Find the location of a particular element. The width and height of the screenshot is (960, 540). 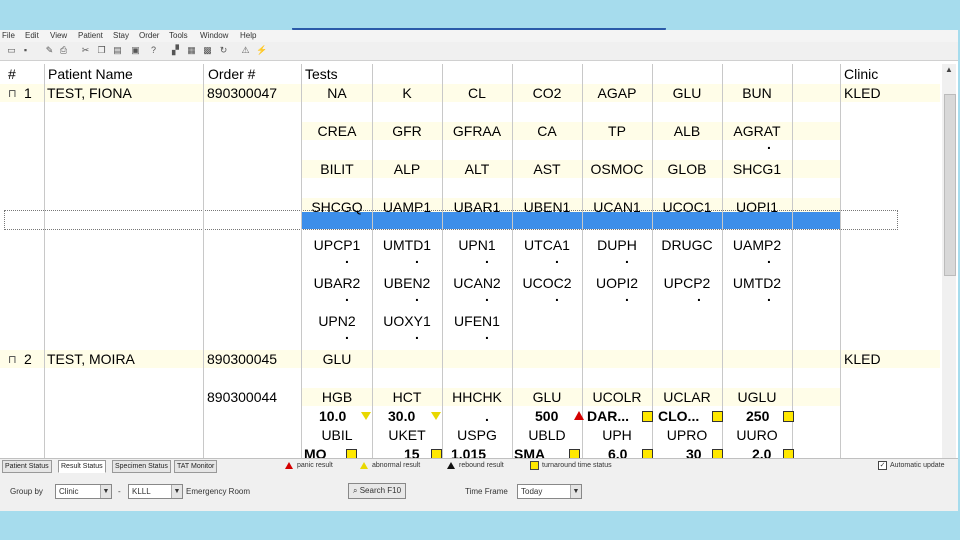

test-code: UAMP2 is located at coordinates (757, 245).